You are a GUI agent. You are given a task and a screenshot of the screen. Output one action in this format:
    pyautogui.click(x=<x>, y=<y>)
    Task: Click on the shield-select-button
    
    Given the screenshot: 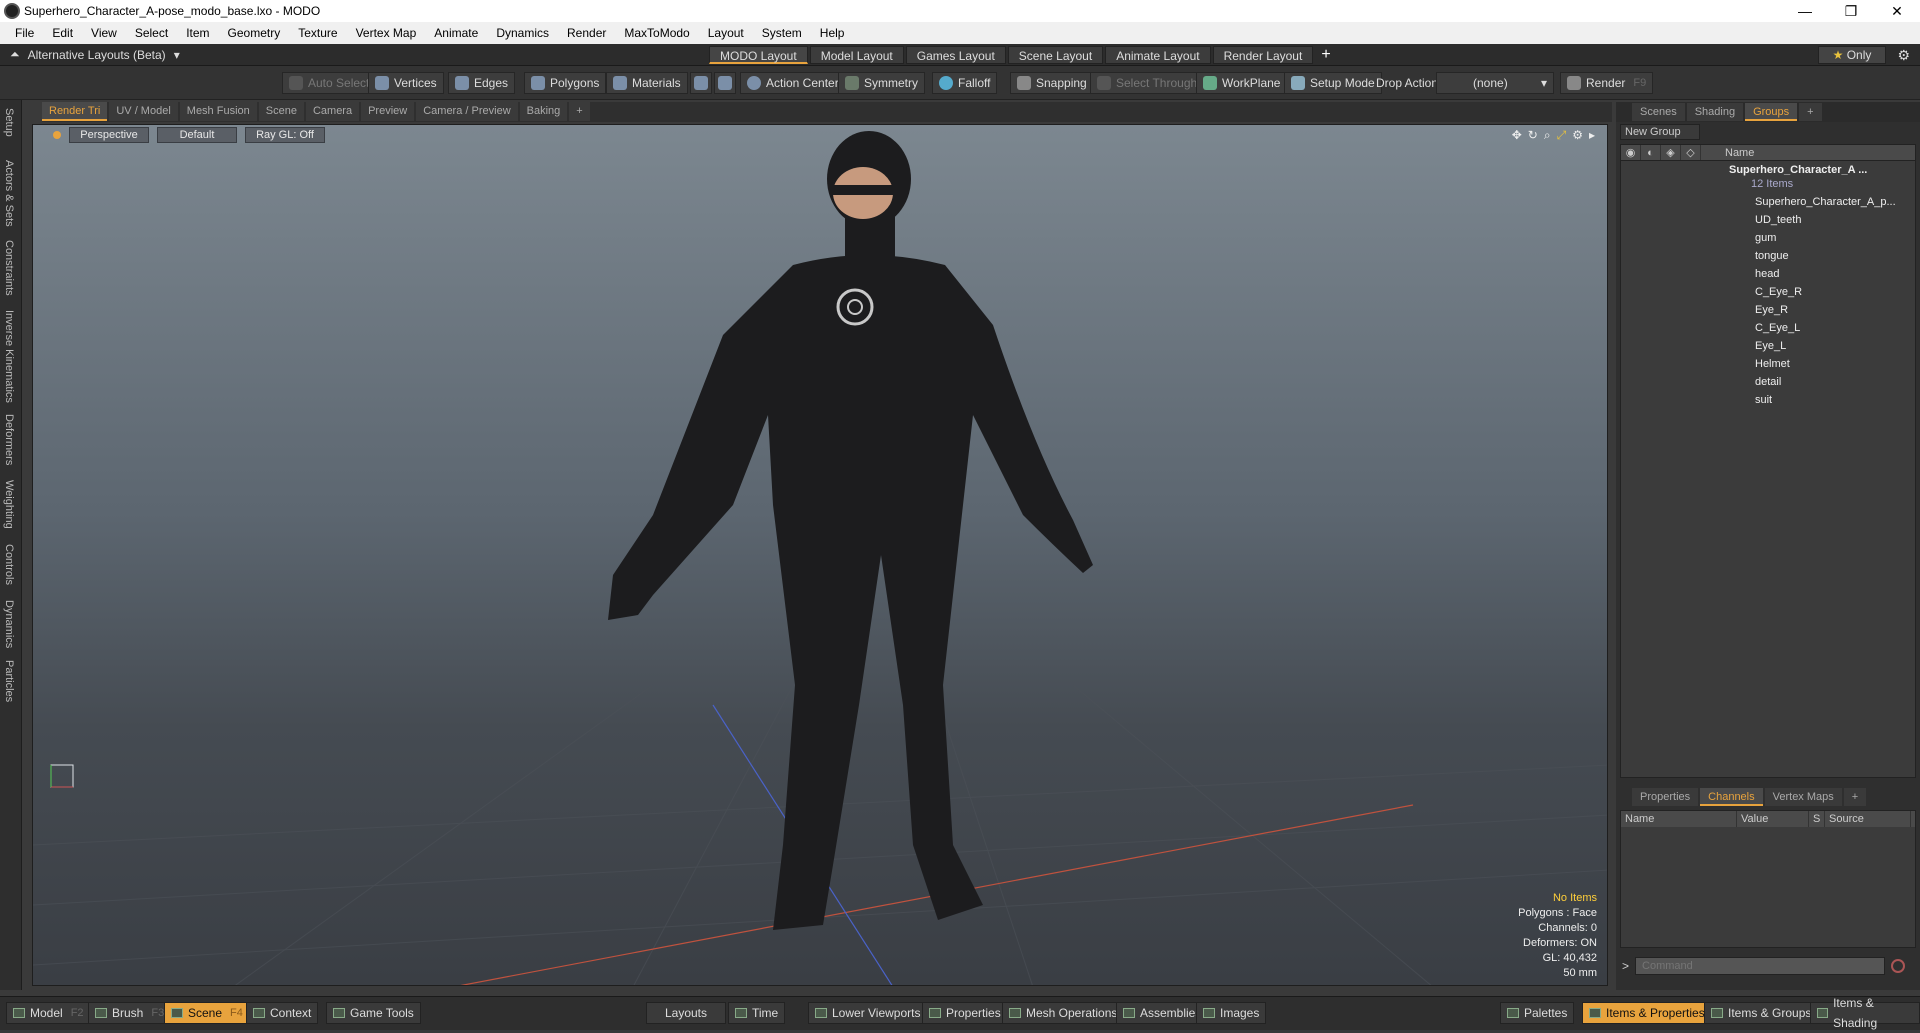 What is the action you would take?
    pyautogui.click(x=701, y=83)
    